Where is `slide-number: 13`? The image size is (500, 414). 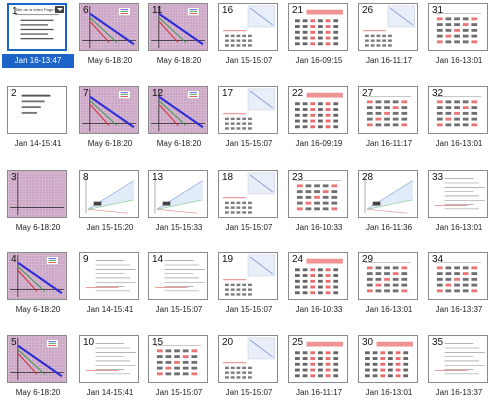 slide-number: 13 is located at coordinates (158, 177).